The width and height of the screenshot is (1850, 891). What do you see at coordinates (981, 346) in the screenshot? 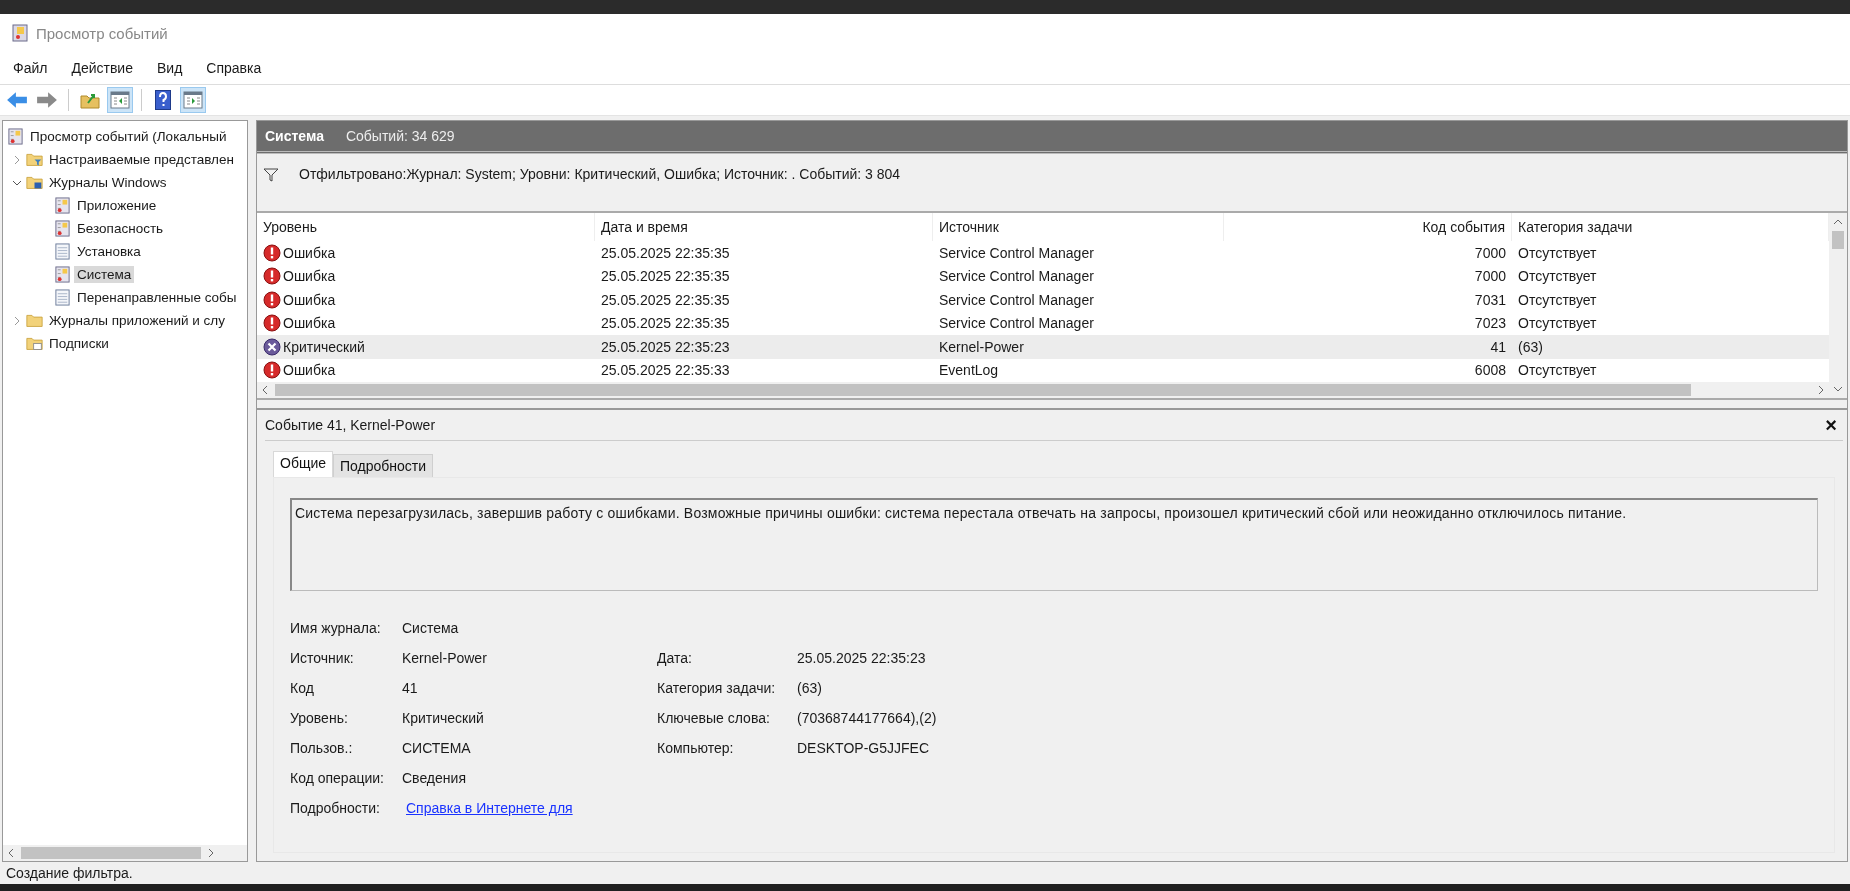
I see `table-cell-text: Kernel-Power` at bounding box center [981, 346].